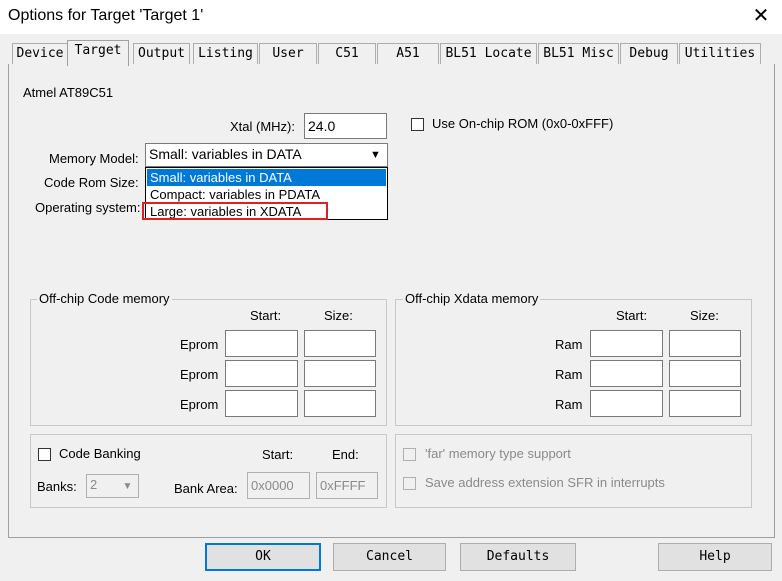 Image resolution: width=782 pixels, height=581 pixels. What do you see at coordinates (104, 298) in the screenshot?
I see `code-memory-legend: Off-chip Code memory` at bounding box center [104, 298].